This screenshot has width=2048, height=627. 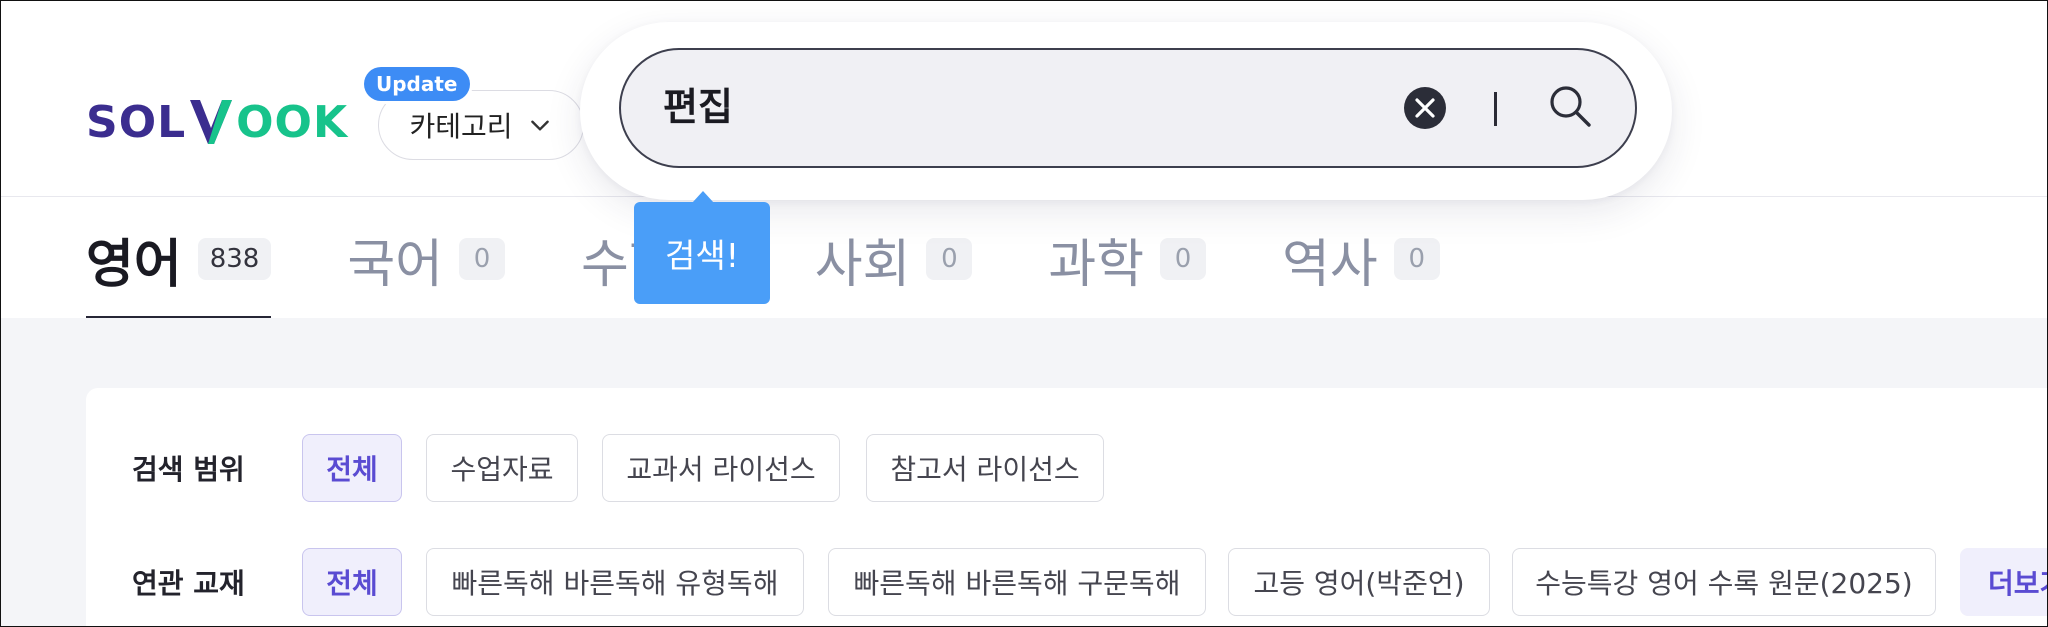 I want to click on logo-v-mark-icon, so click(x=211, y=122).